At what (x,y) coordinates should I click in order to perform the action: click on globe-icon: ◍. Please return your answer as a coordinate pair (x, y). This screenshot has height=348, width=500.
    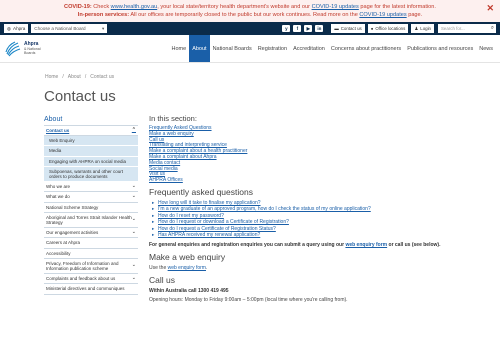
    Looking at the image, I should click on (9, 28).